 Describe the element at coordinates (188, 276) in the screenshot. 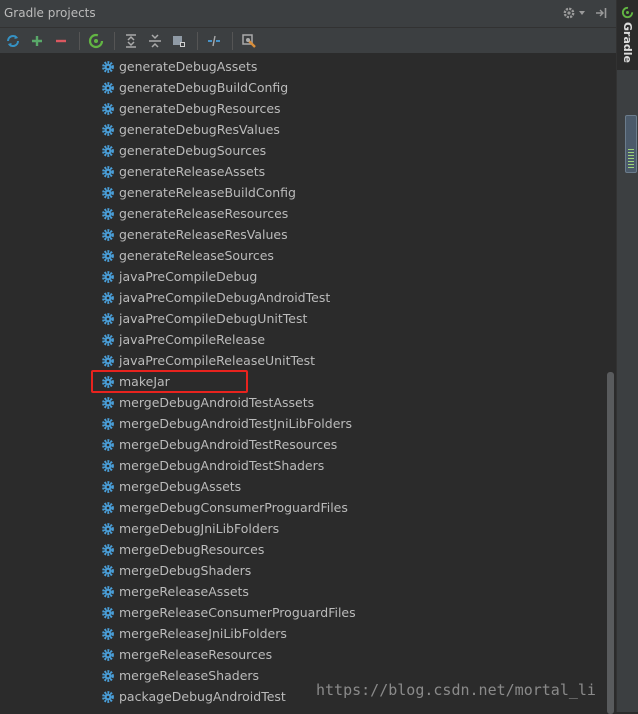

I see `task-label: javaPreCompileDebug` at that location.